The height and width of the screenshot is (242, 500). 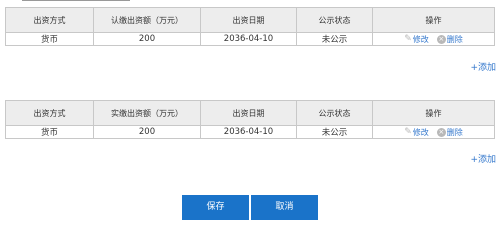 I want to click on table-header-row: 出资方式 认缴出资额（万元） 出资日期 公示状态 操作, so click(x=250, y=20).